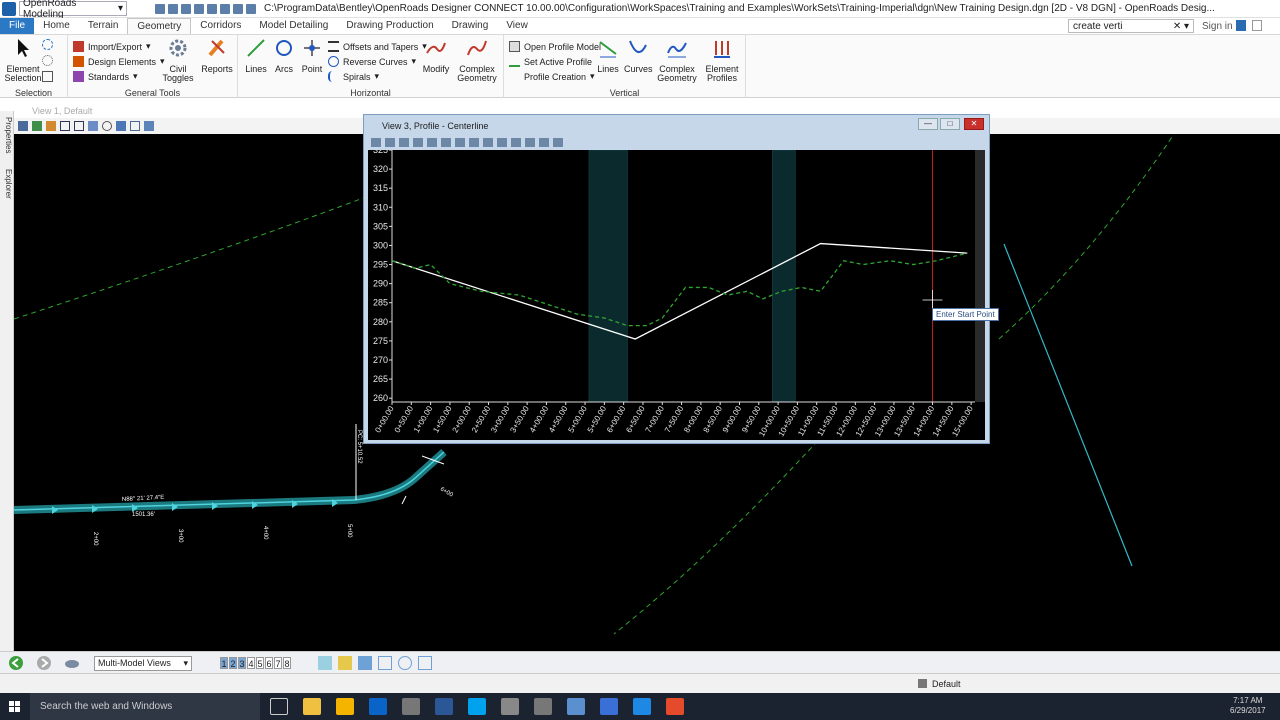 The image size is (1280, 720). What do you see at coordinates (159, 26) in the screenshot?
I see `tab-geometry: Geometry` at bounding box center [159, 26].